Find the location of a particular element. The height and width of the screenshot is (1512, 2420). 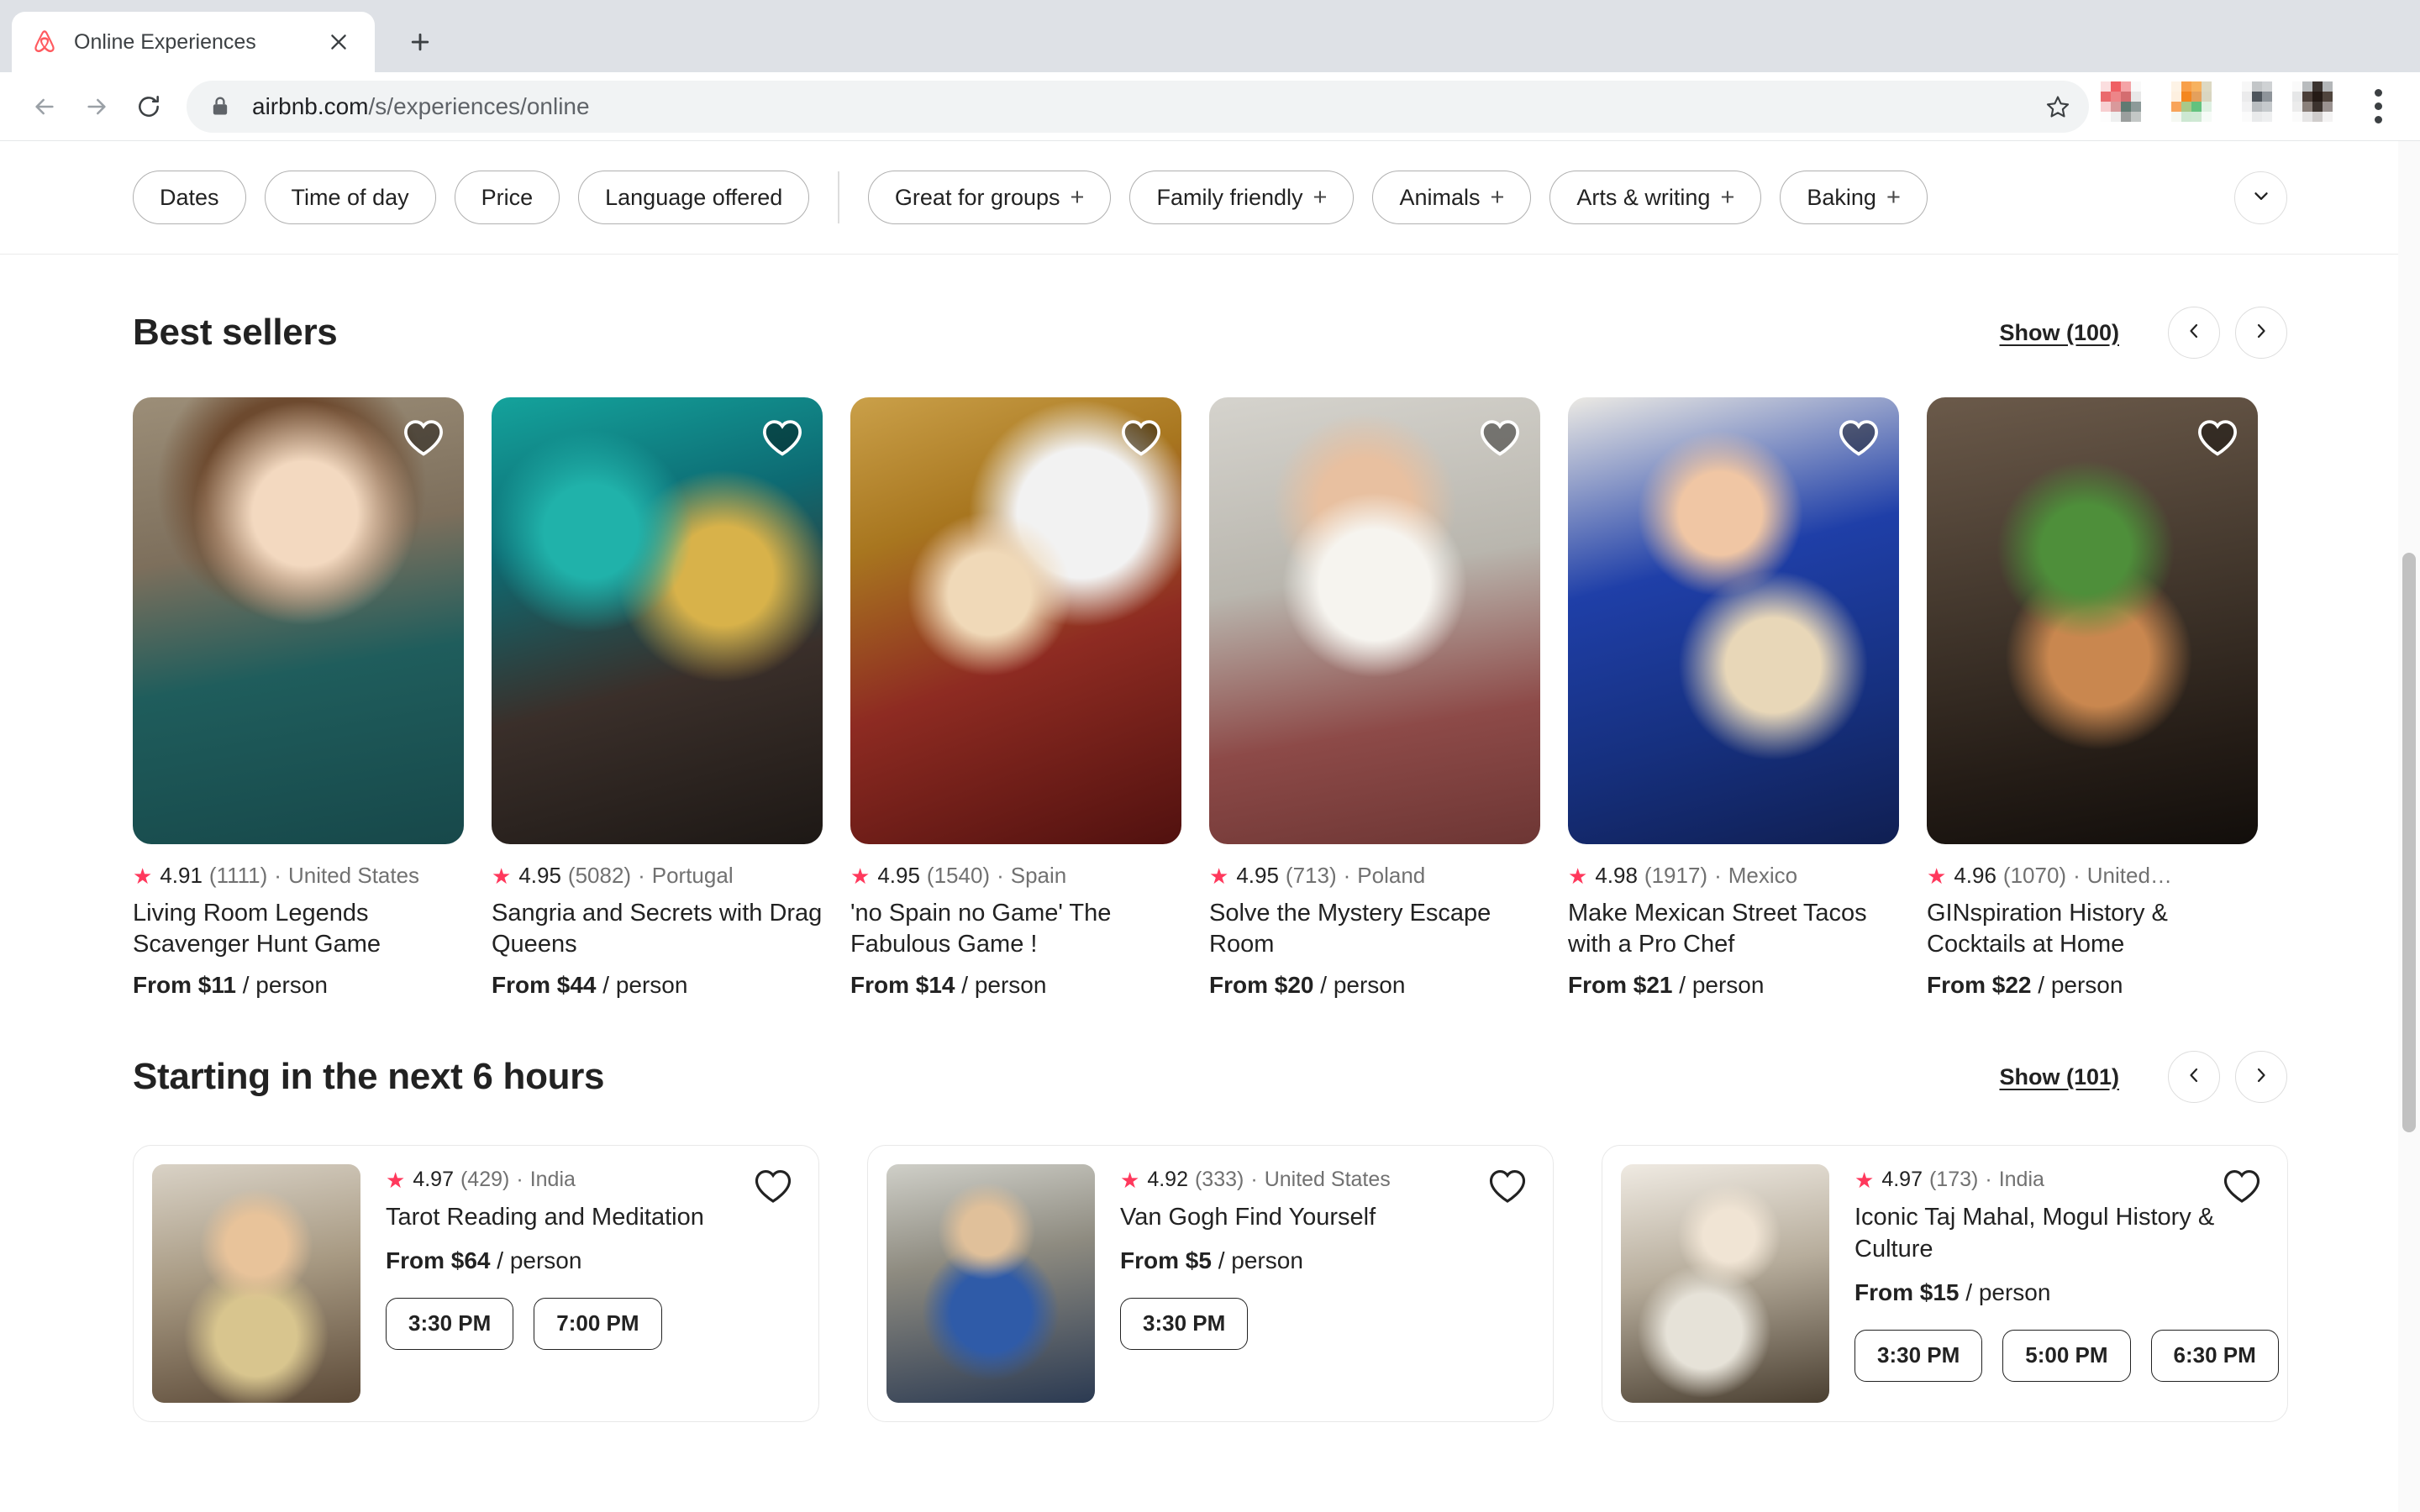

url-path: /s/experiences/online is located at coordinates (479, 105).